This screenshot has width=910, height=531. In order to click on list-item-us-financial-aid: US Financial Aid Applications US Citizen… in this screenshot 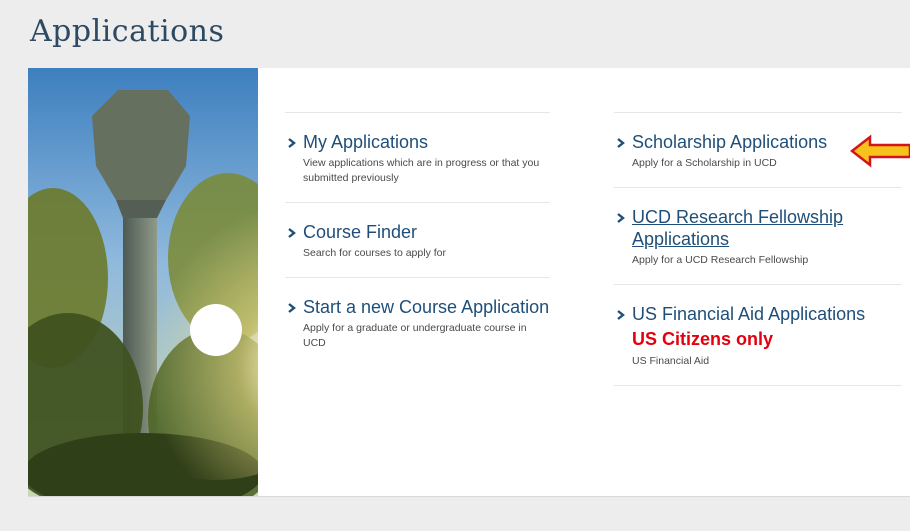, I will do `click(758, 335)`.